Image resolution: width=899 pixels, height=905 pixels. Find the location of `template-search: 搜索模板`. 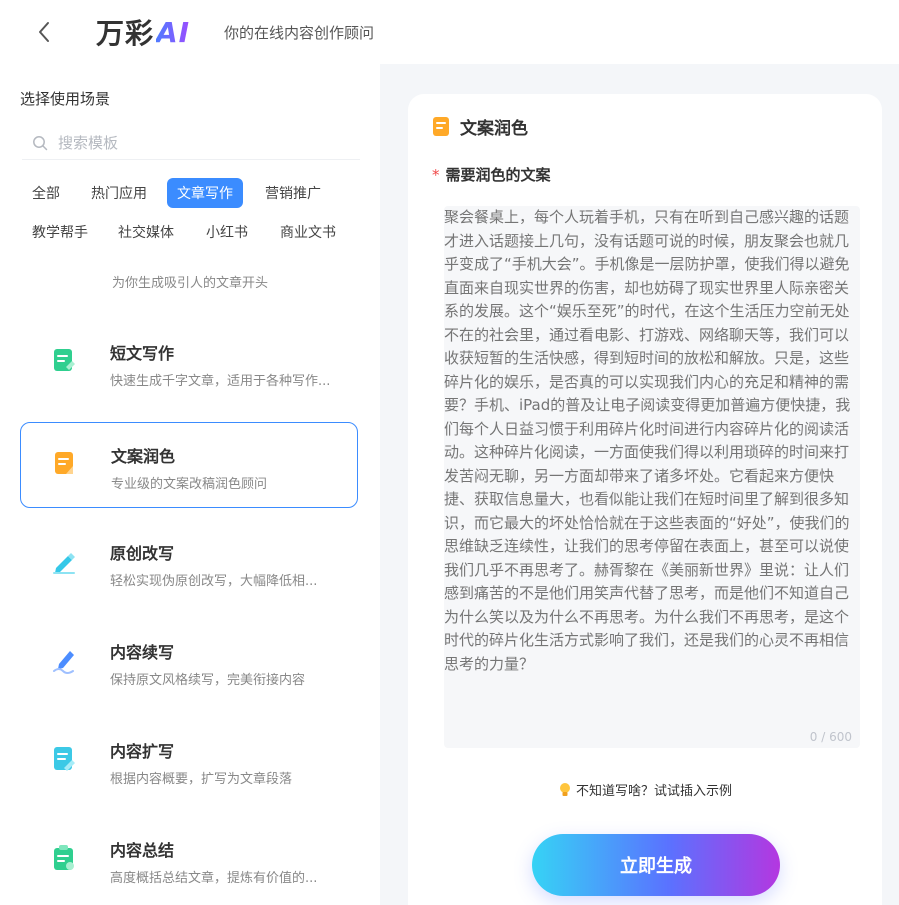

template-search: 搜索模板 is located at coordinates (191, 143).